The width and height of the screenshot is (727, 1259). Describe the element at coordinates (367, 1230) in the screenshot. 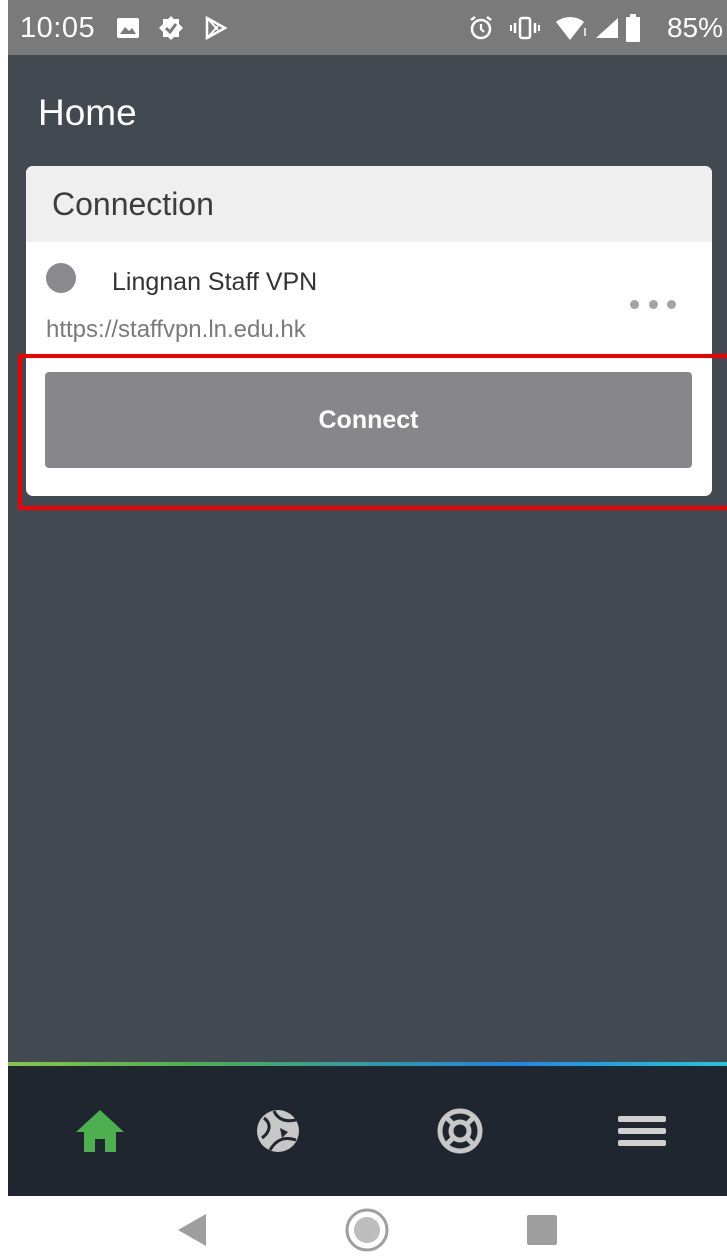

I see `home-circle-icon` at that location.